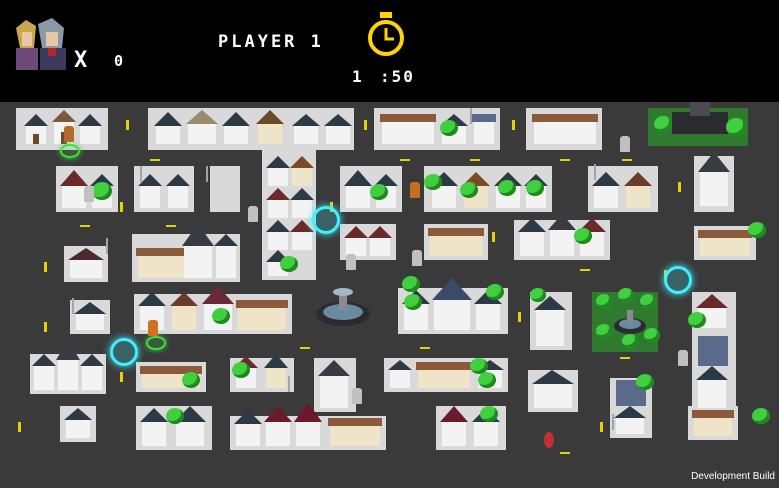 This screenshot has height=488, width=779. I want to click on timer-seconds: :50, so click(397, 76).